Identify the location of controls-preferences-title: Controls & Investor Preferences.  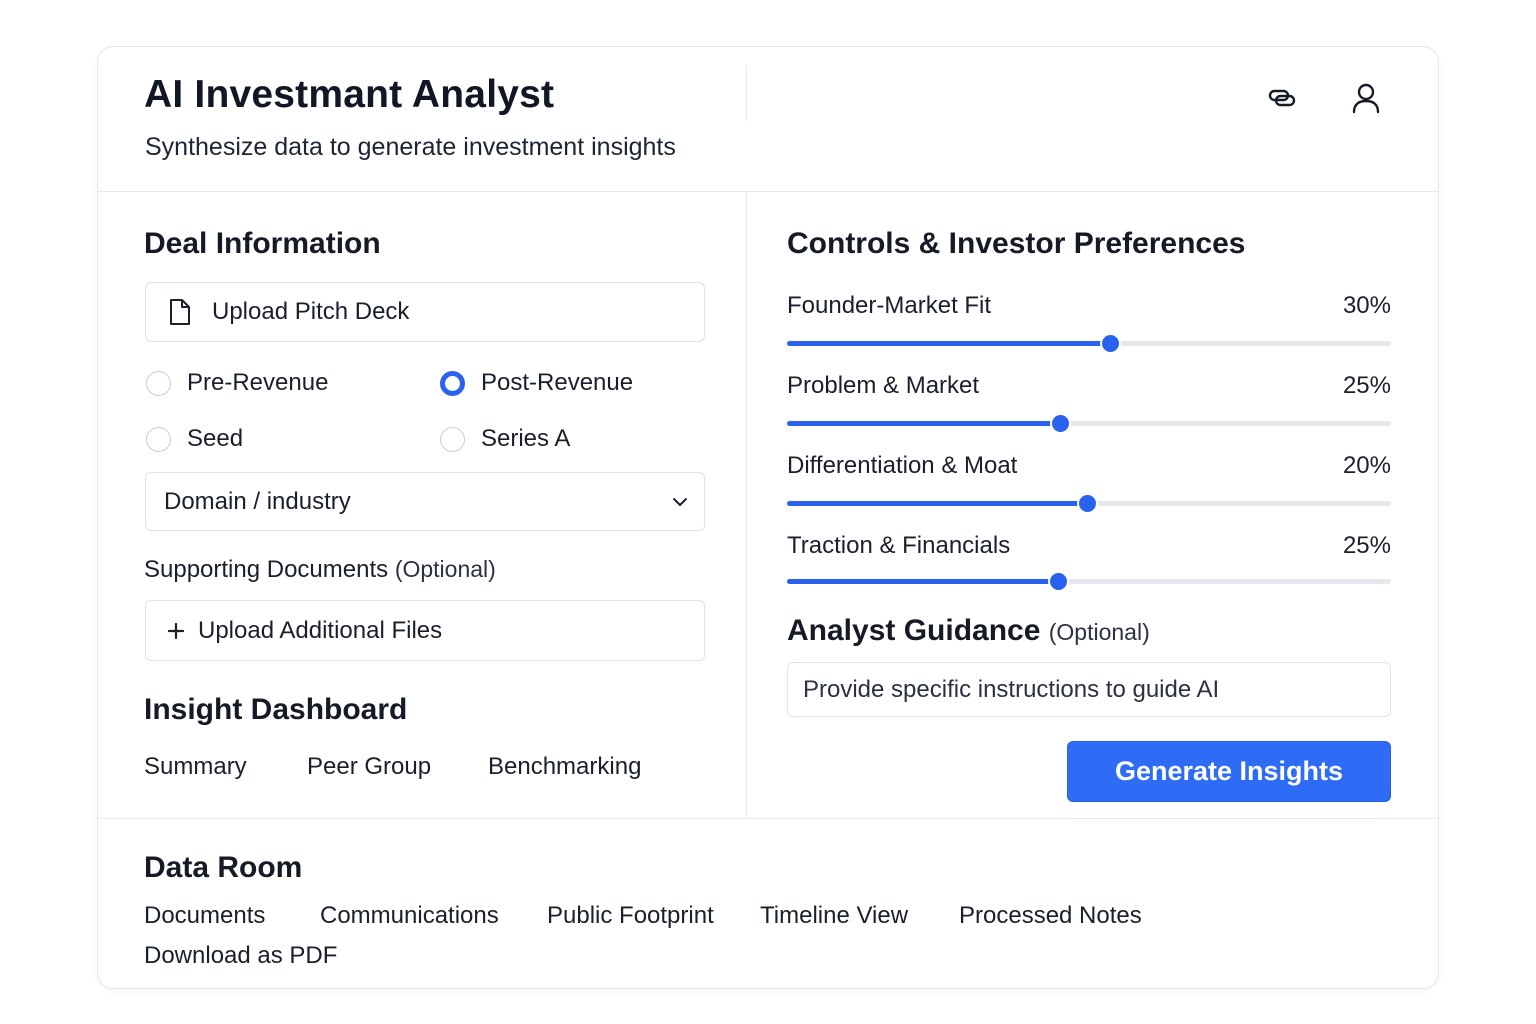
(1016, 243).